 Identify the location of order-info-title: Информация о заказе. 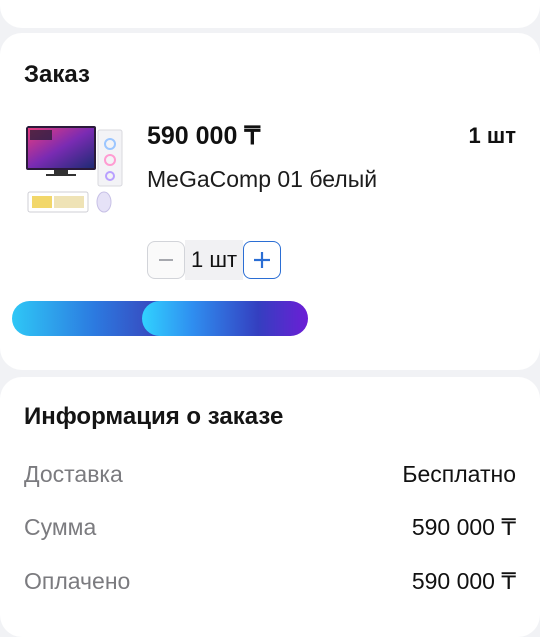
(154, 416).